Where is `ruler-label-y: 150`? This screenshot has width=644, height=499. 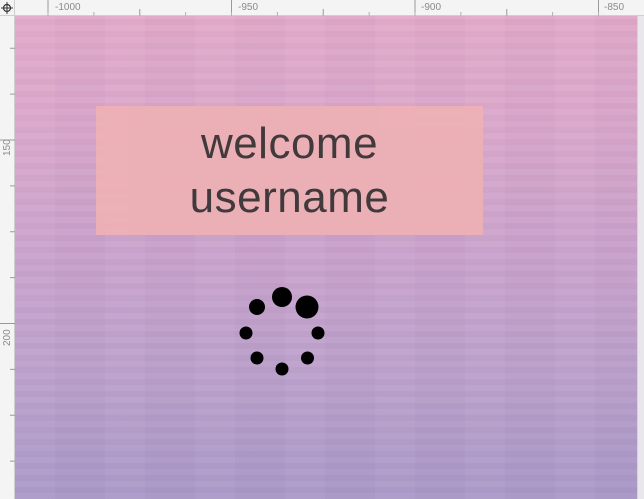 ruler-label-y: 150 is located at coordinates (7, 147).